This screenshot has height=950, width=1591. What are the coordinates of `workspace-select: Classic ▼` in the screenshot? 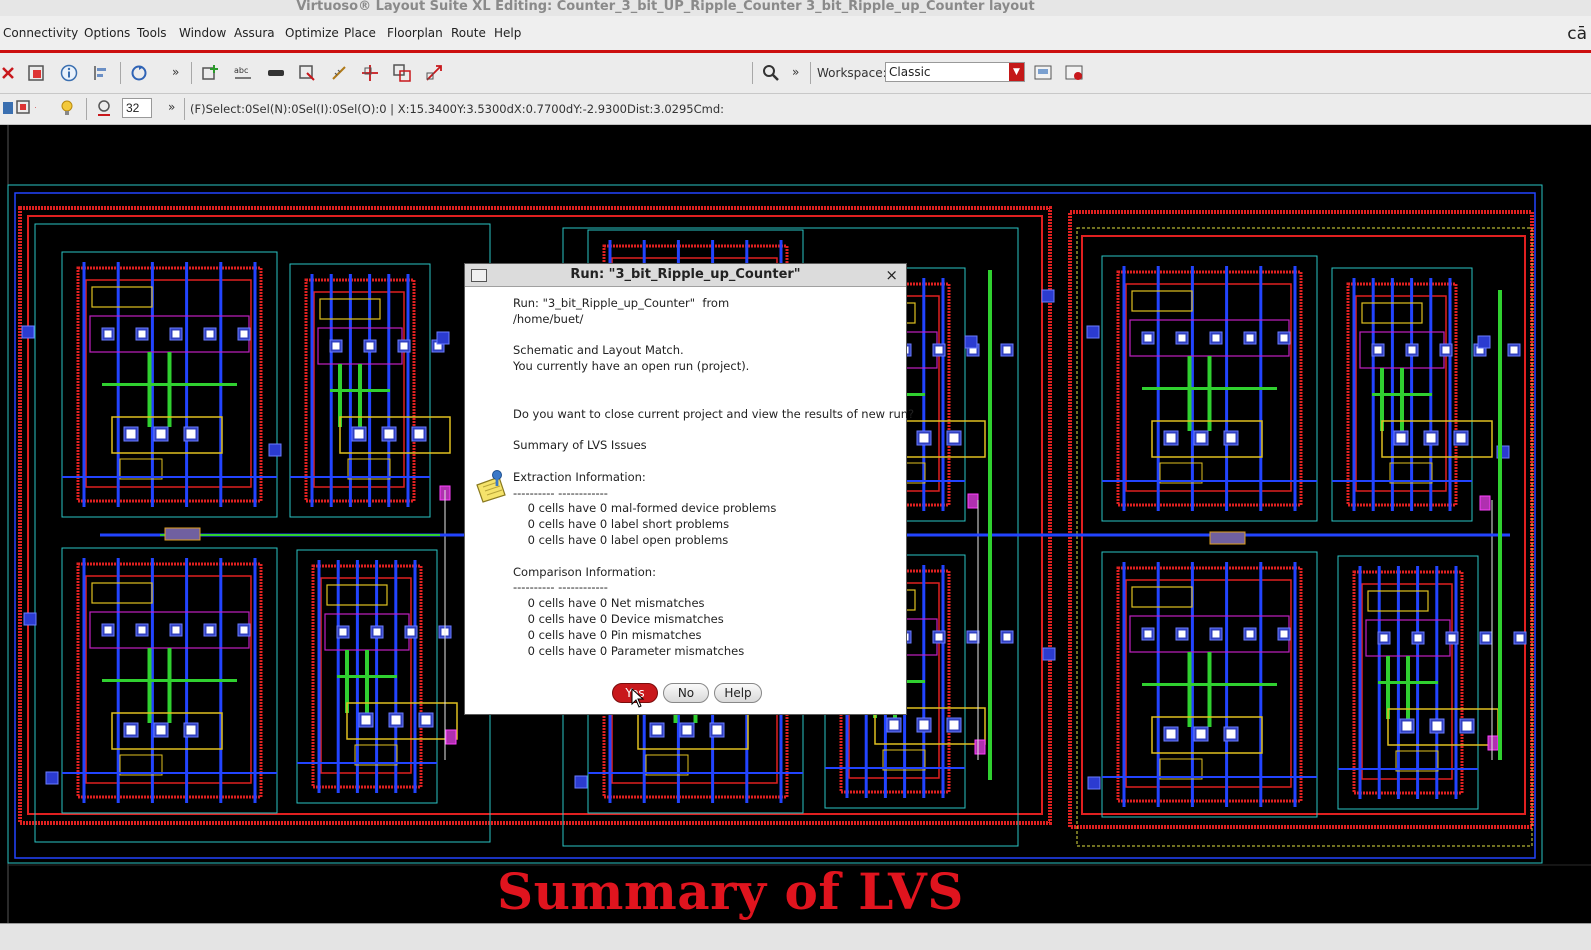 It's located at (955, 72).